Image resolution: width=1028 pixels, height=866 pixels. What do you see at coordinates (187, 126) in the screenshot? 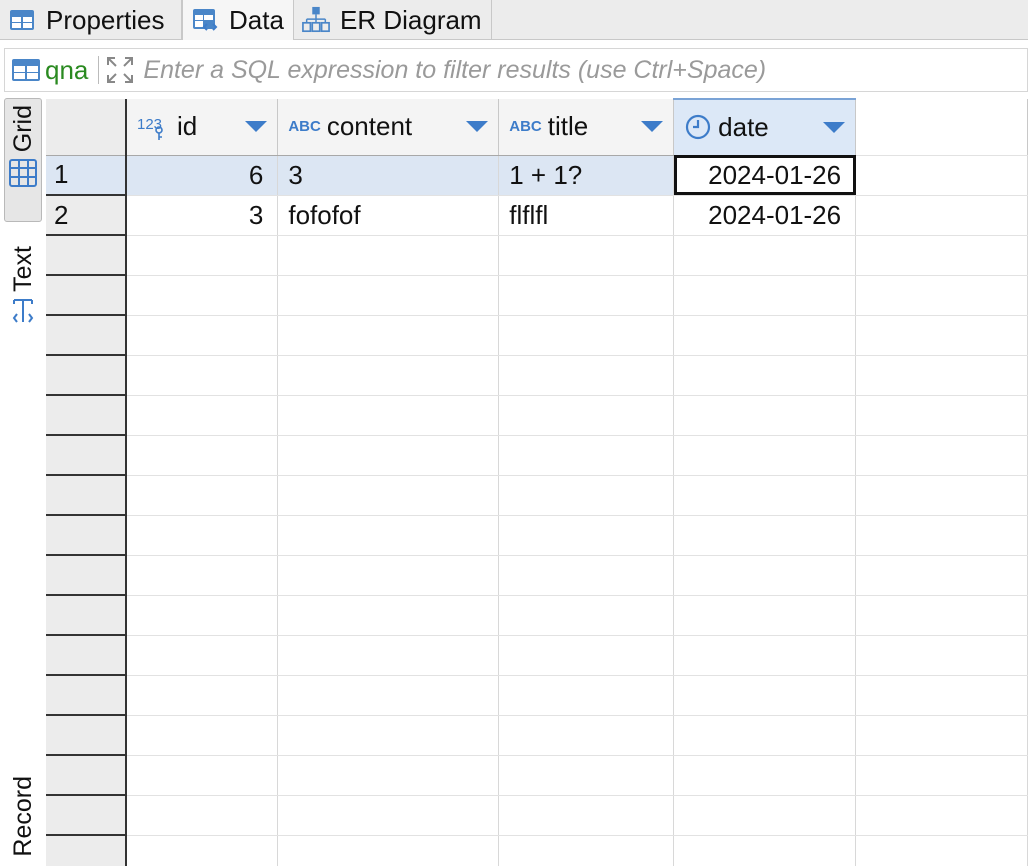
I see `column-name: id` at bounding box center [187, 126].